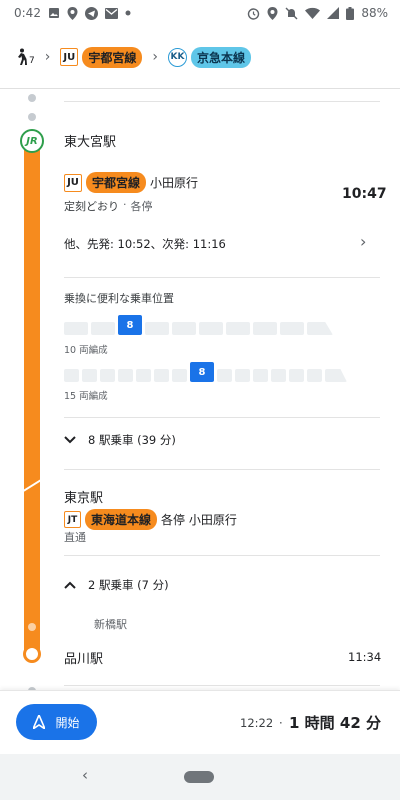  What do you see at coordinates (32, 399) in the screenshot?
I see `timeline-line` at bounding box center [32, 399].